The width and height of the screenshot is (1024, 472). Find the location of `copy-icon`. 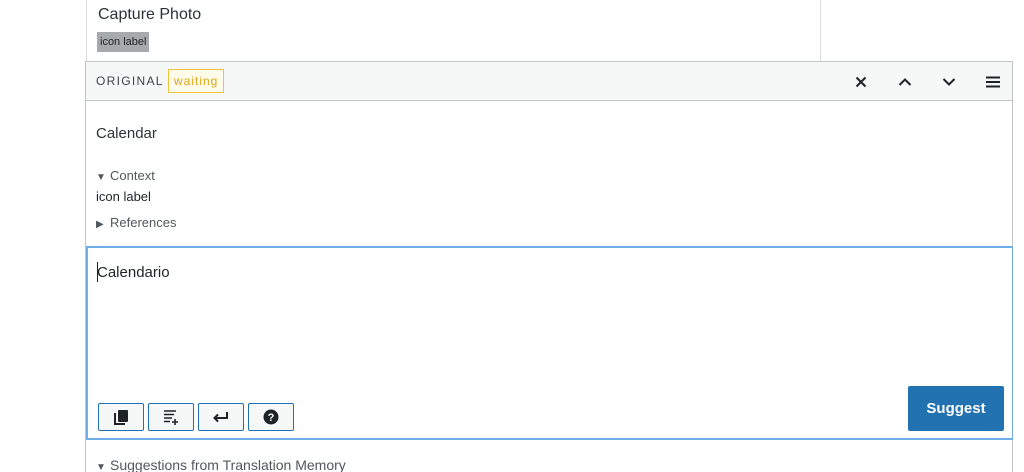

copy-icon is located at coordinates (121, 417).